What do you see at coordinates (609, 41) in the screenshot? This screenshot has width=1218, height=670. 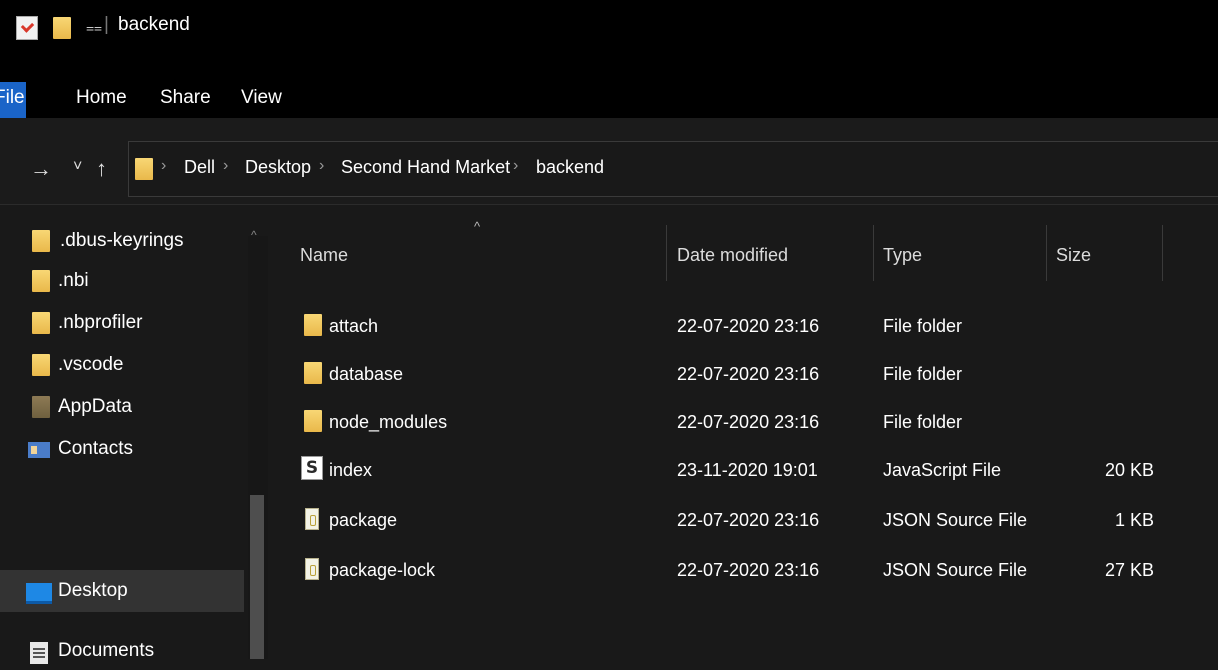 I see `title-bar: ⩵ | backend` at bounding box center [609, 41].